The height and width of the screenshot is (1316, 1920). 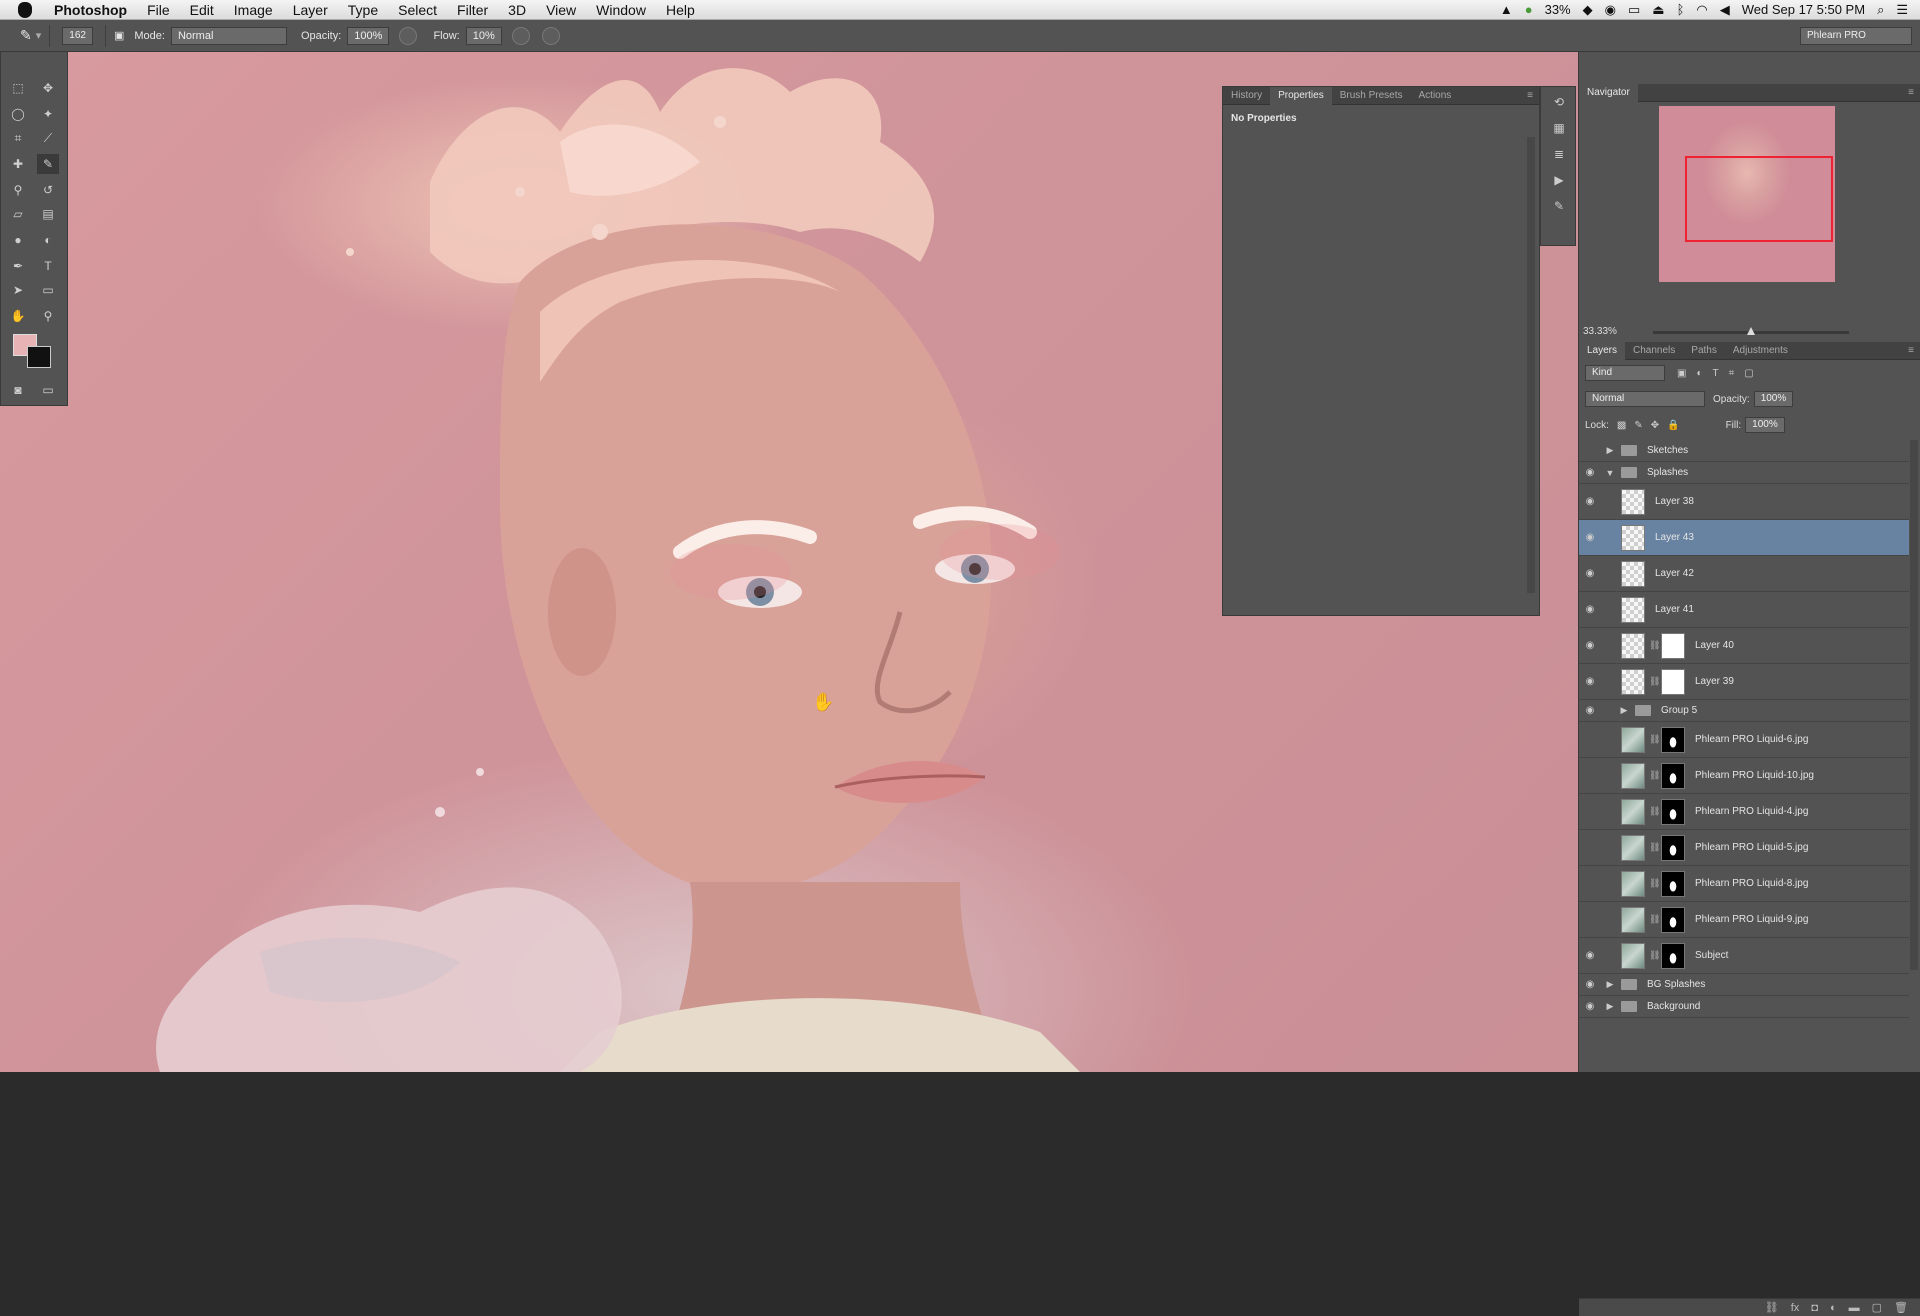 What do you see at coordinates (1652, 425) in the screenshot?
I see `lock-icons: ▩✎✥🔒` at bounding box center [1652, 425].